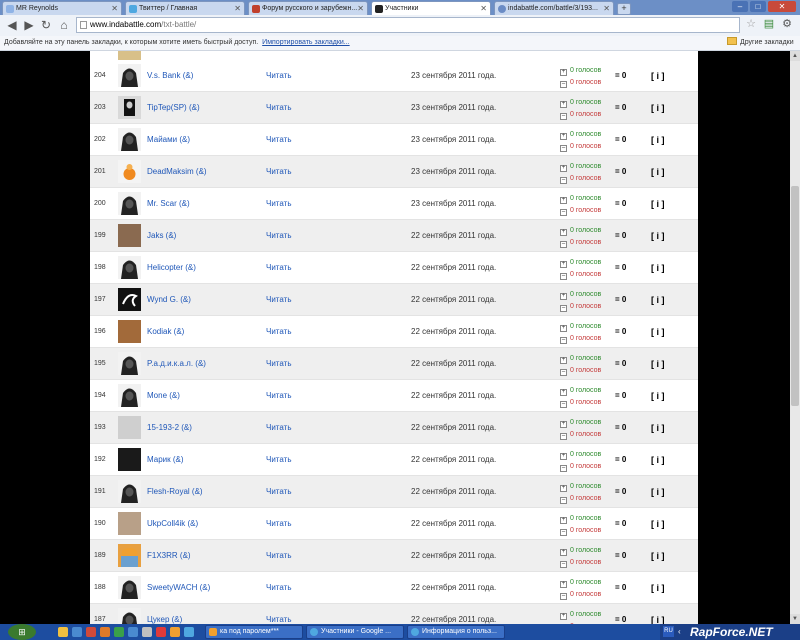 The height and width of the screenshot is (640, 800). What do you see at coordinates (170, 76) in the screenshot?
I see `participant-nick-link: V.s. Bank (&)` at bounding box center [170, 76].